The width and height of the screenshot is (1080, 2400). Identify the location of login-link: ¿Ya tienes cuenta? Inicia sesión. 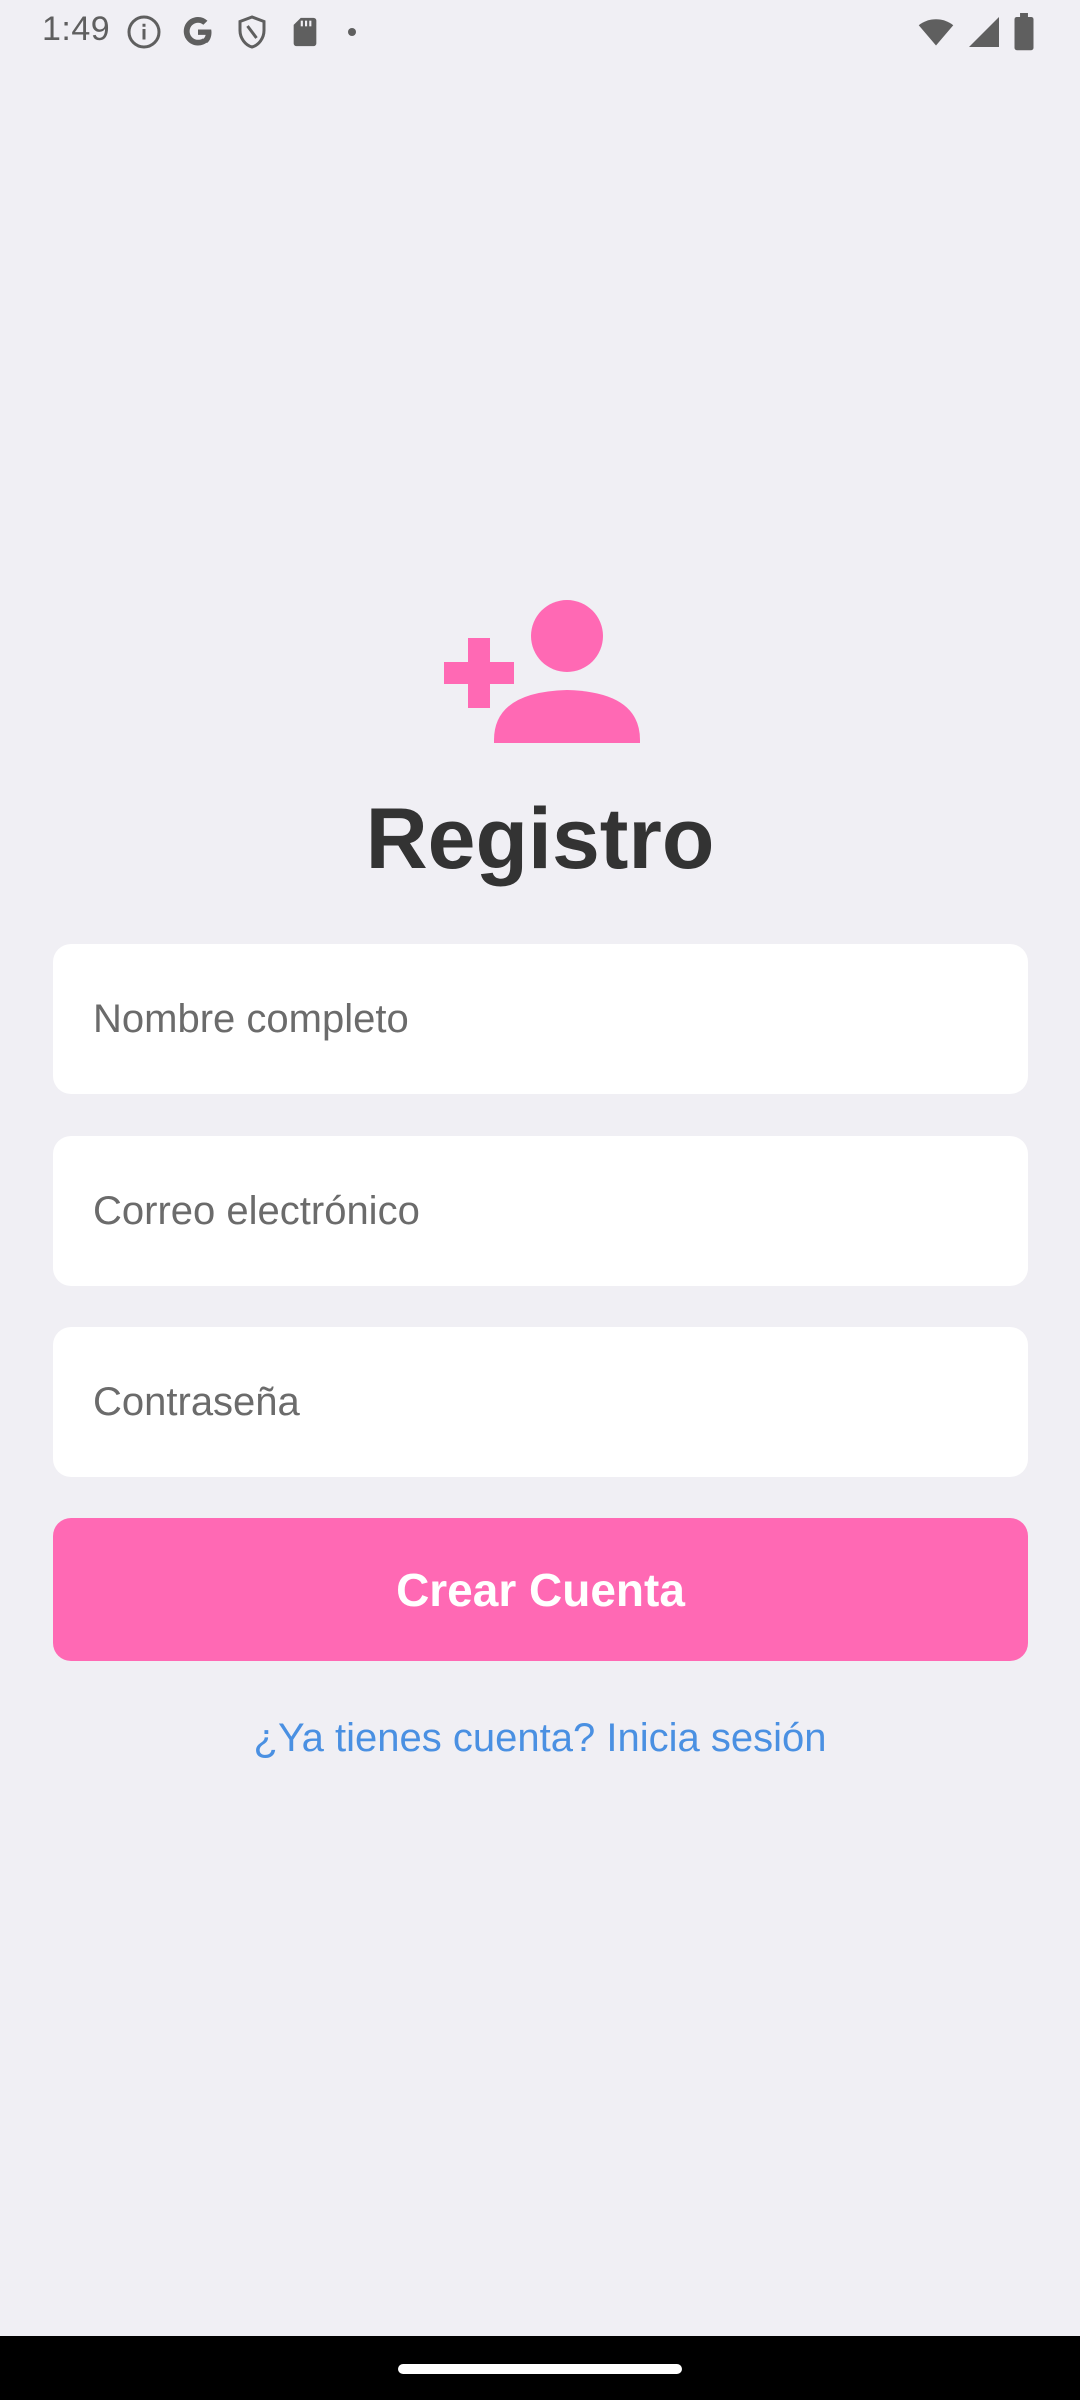
(540, 1738).